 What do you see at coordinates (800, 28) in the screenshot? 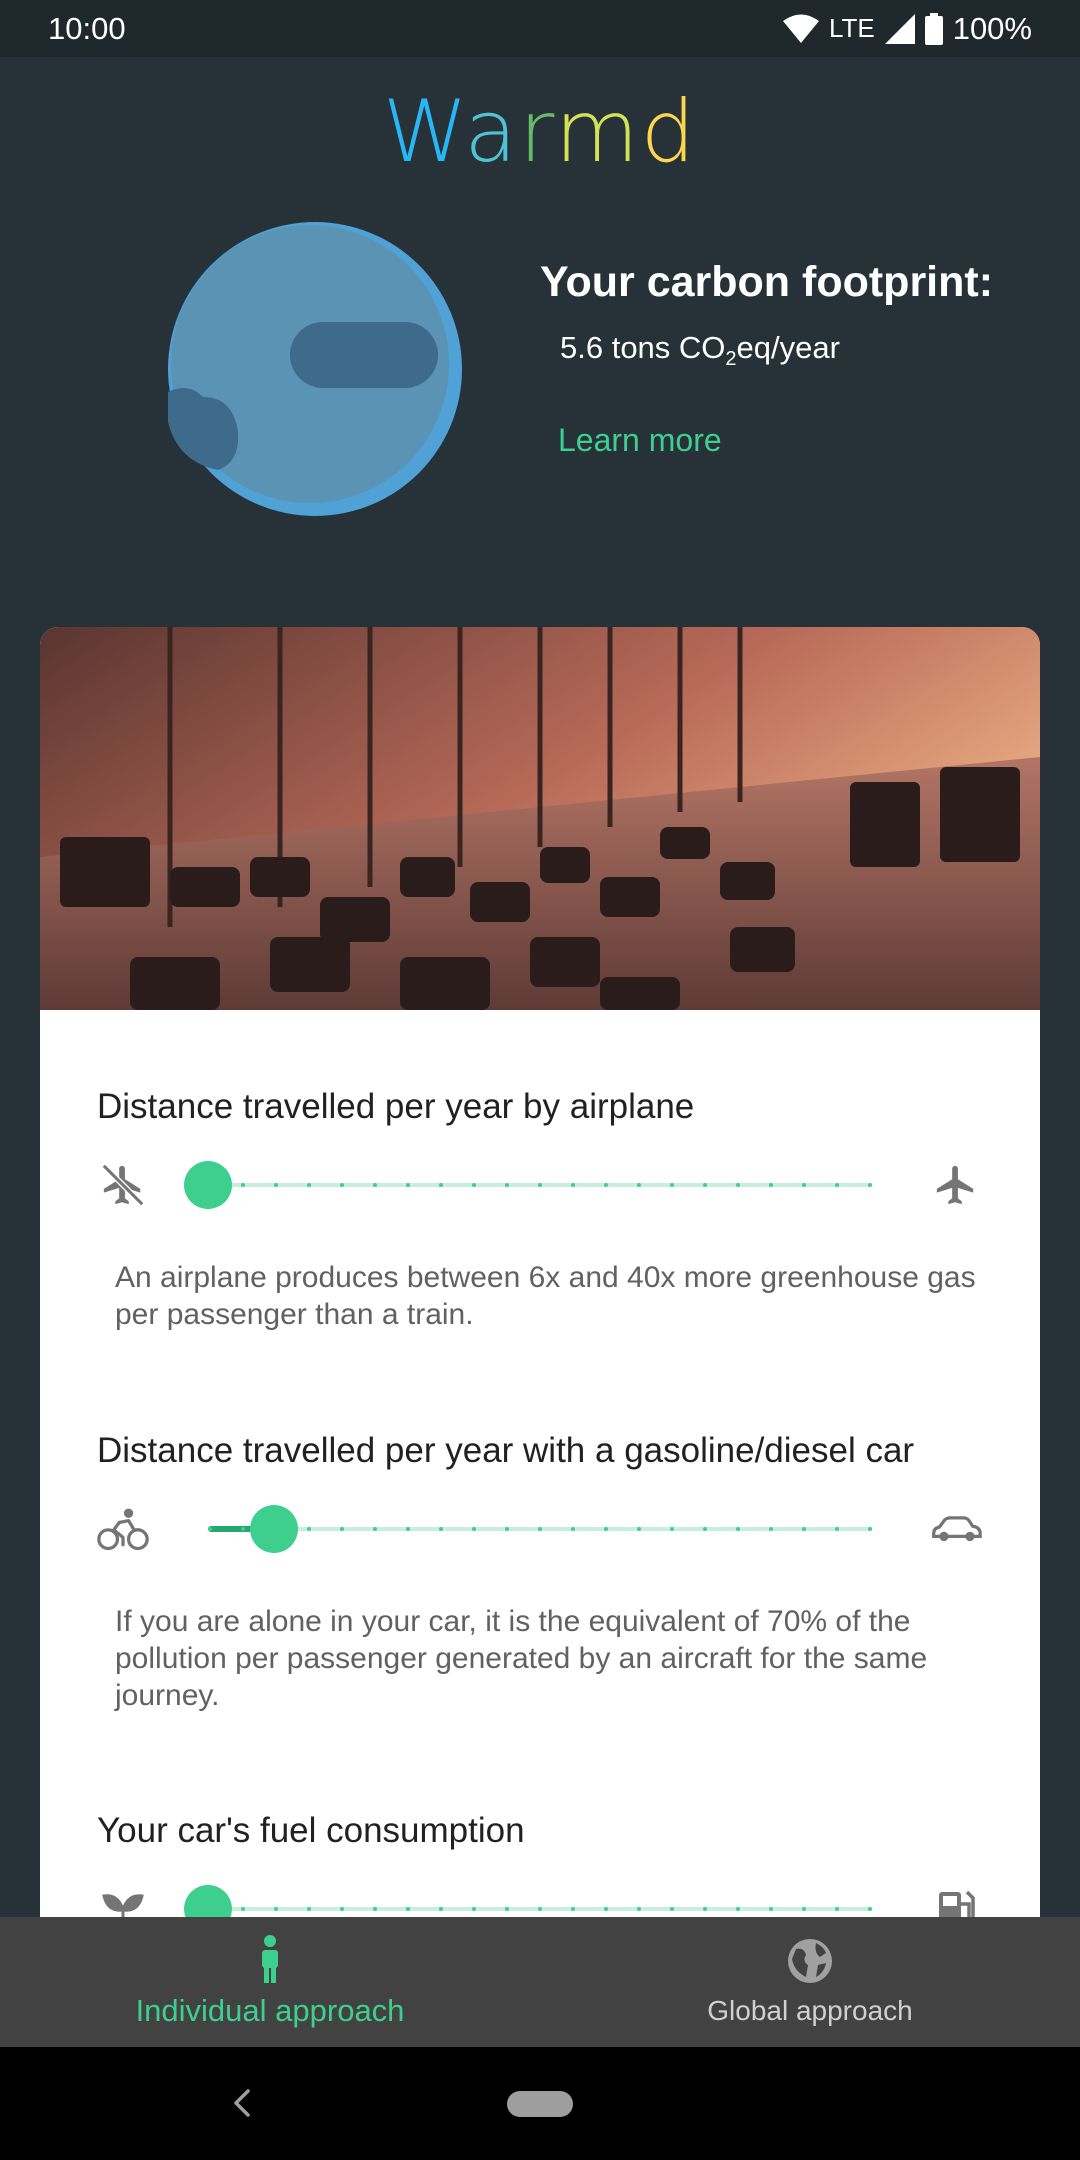
I see `wifi-icon` at bounding box center [800, 28].